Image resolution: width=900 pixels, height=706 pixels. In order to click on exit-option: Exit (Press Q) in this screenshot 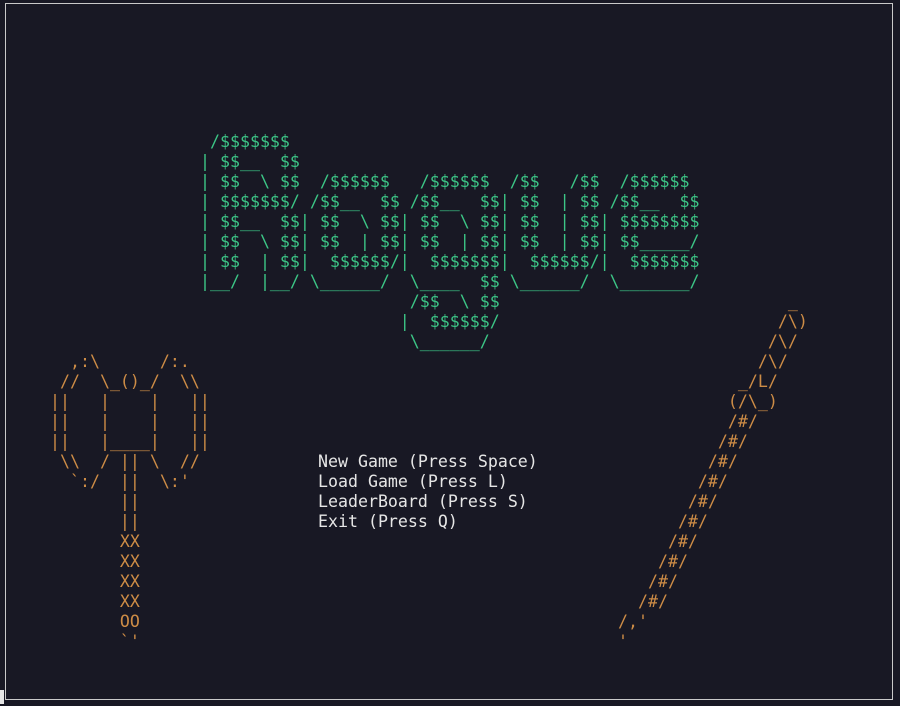, I will do `click(428, 522)`.